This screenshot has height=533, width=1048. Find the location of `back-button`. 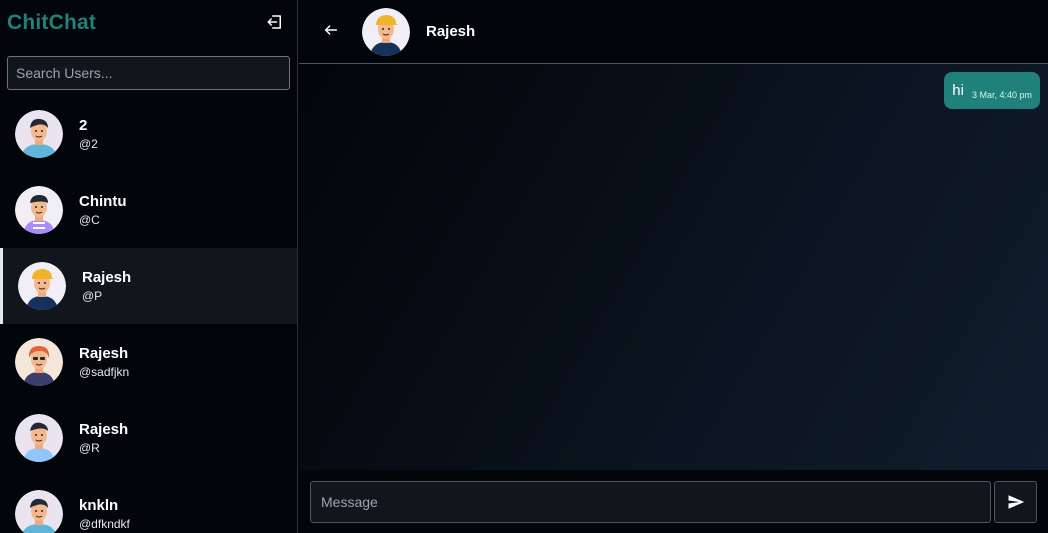

back-button is located at coordinates (331, 30).